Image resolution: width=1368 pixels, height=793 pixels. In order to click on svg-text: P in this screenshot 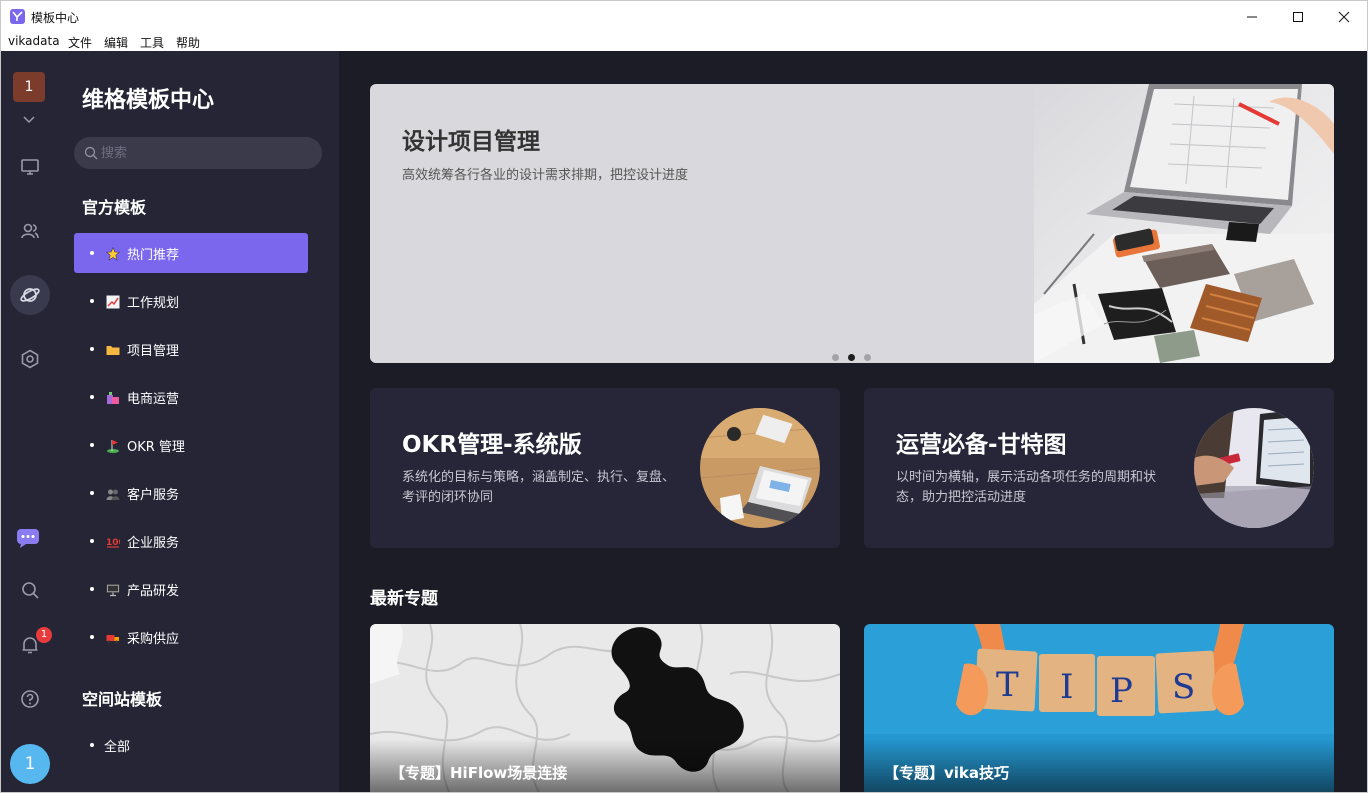, I will do `click(1121, 691)`.